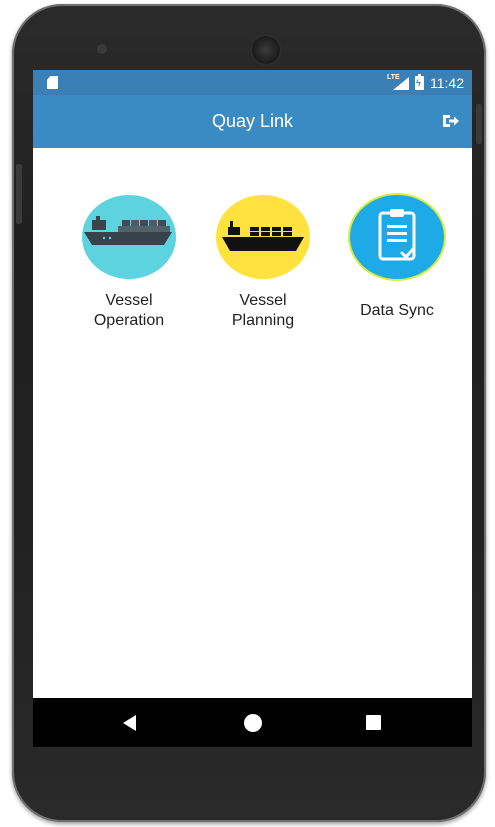  I want to click on proximity-sensor, so click(412, 48).